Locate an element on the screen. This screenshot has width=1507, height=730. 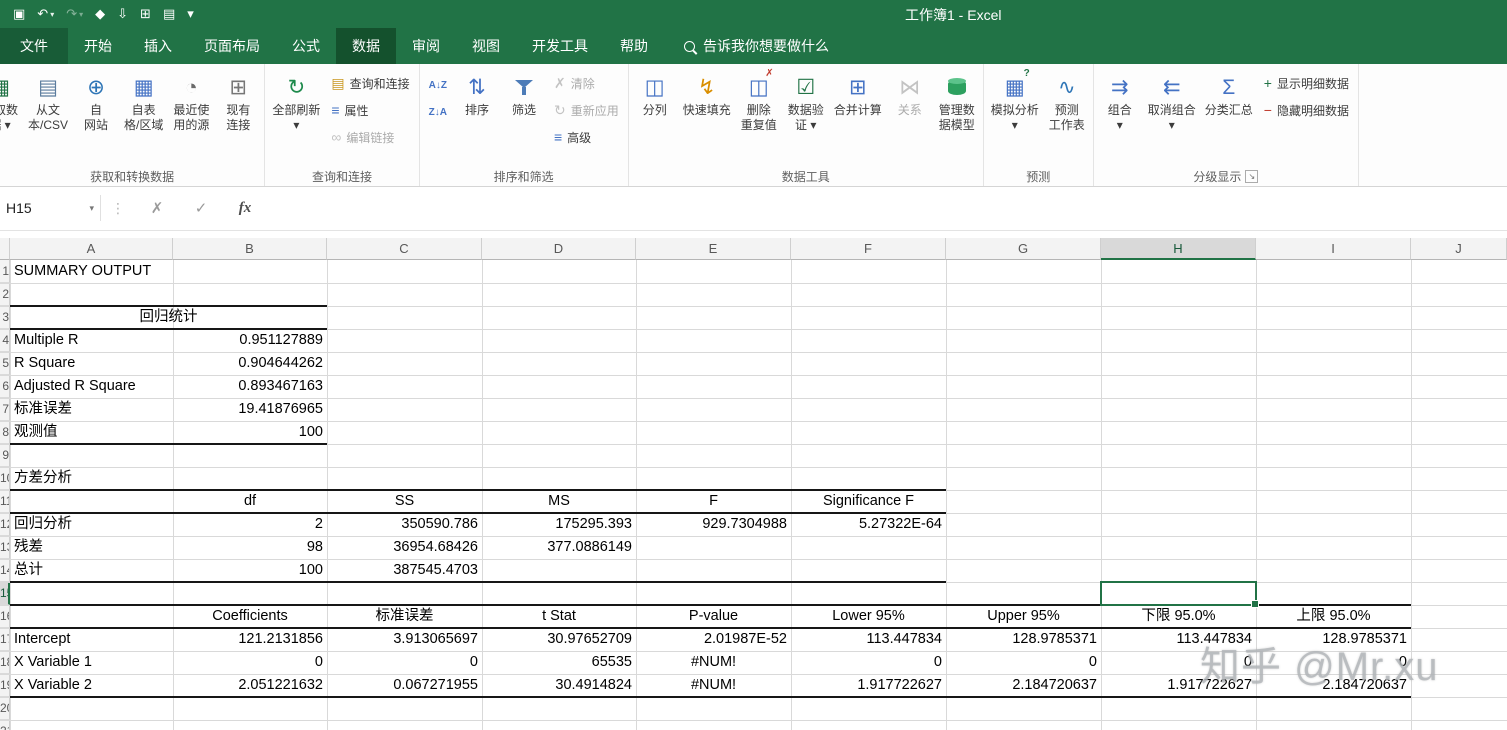
cell-B11: df is located at coordinates (250, 501).